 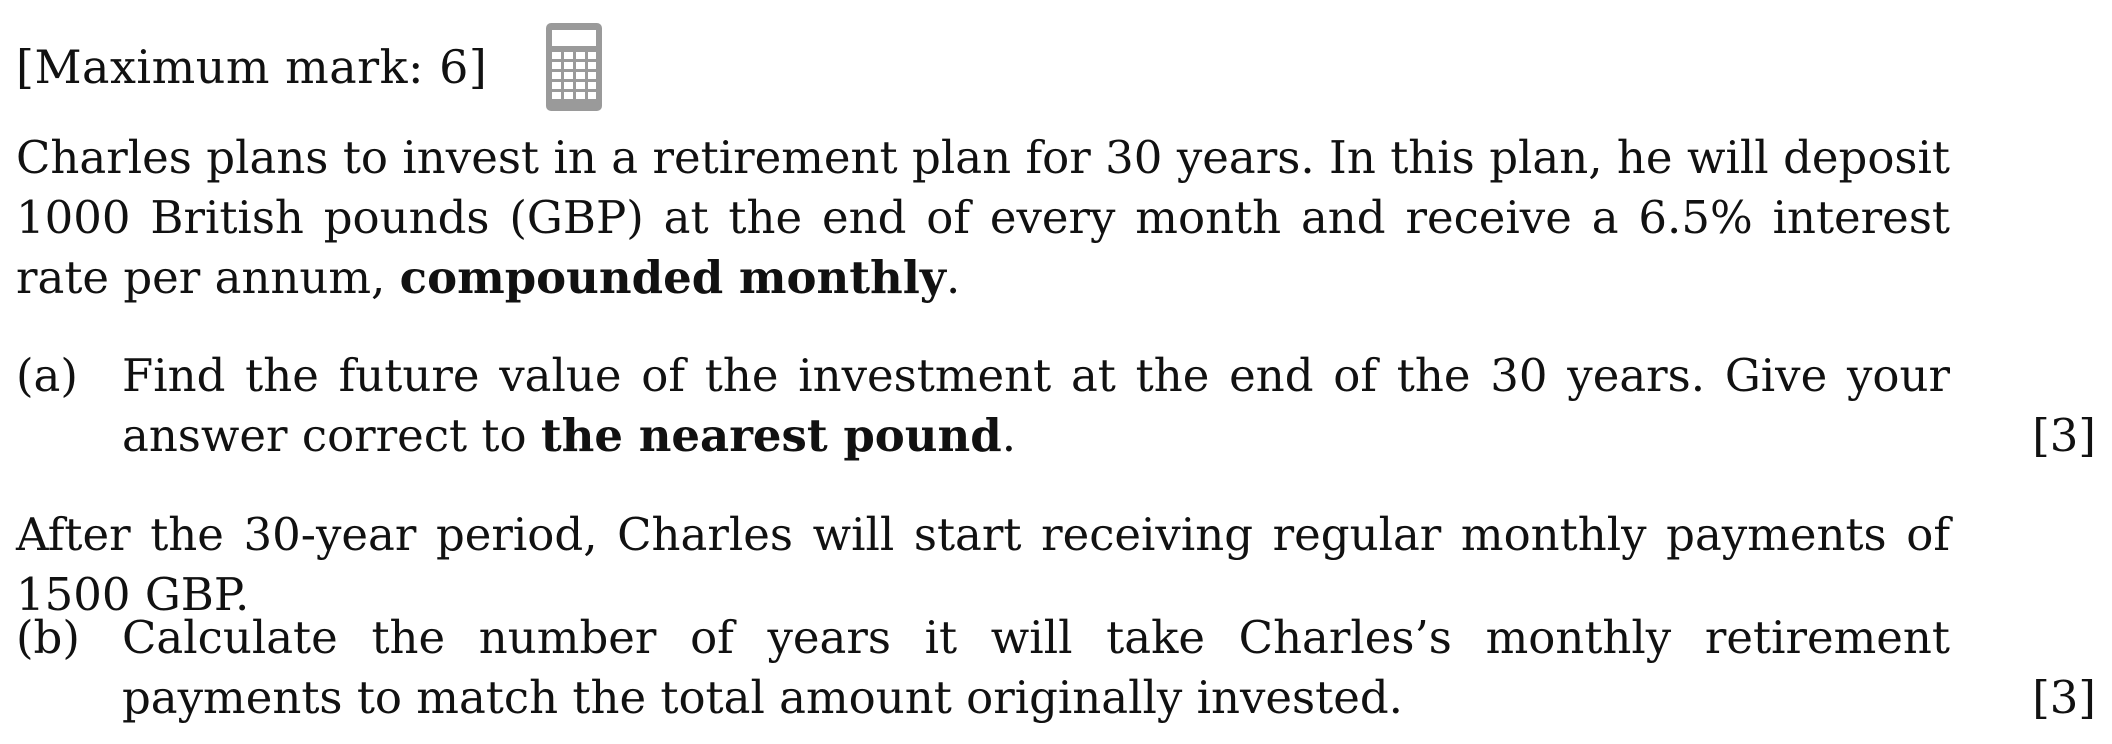 What do you see at coordinates (2064, 435) in the screenshot?
I see `part-a-marks: [3]` at bounding box center [2064, 435].